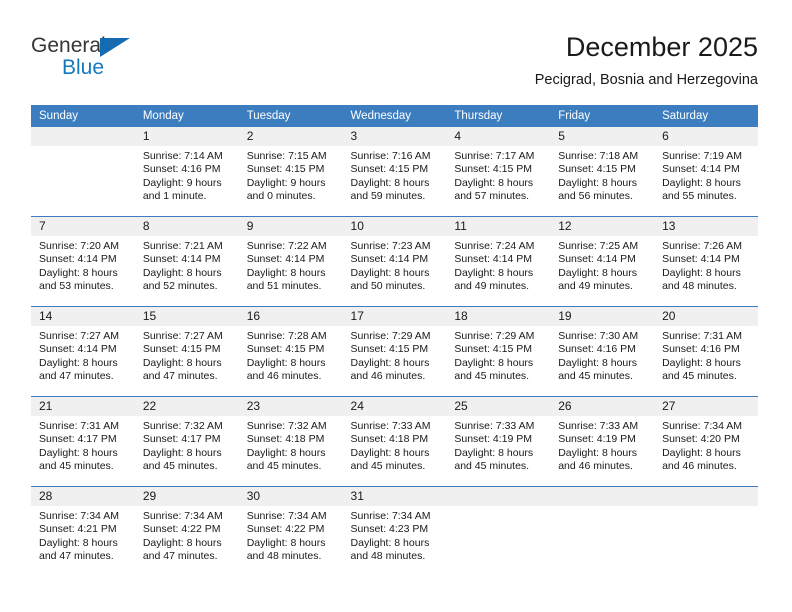  What do you see at coordinates (290, 316) in the screenshot?
I see `day-number: 16` at bounding box center [290, 316].